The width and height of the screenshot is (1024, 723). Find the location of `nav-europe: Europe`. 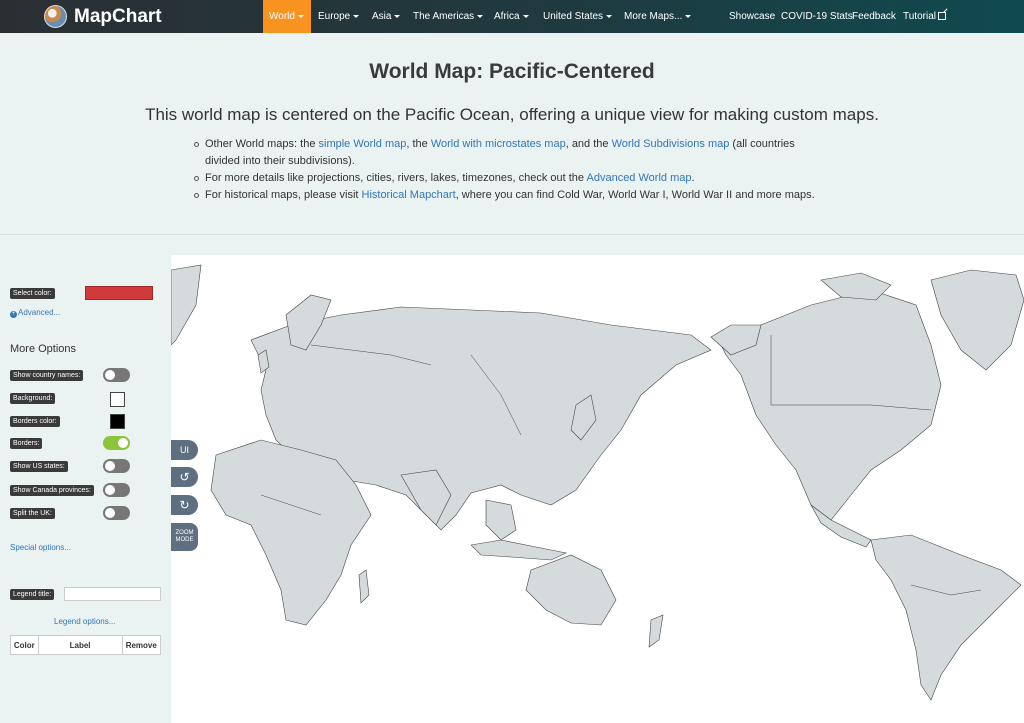

nav-europe: Europe is located at coordinates (339, 16).